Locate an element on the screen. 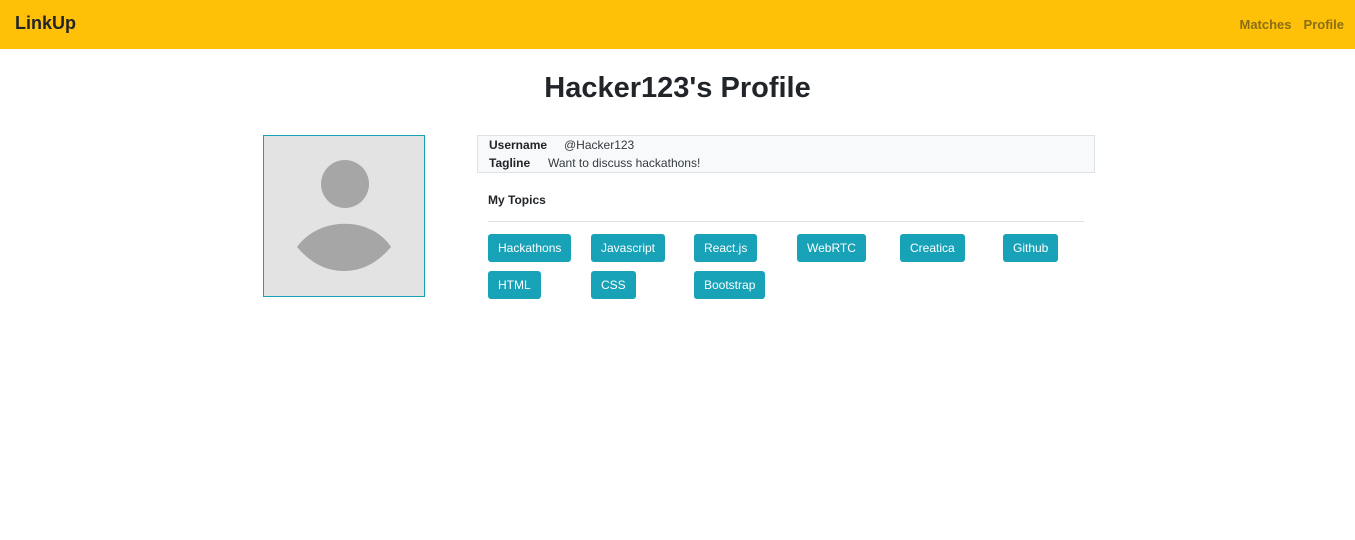 The width and height of the screenshot is (1355, 540). nav-link-matches: Matches is located at coordinates (1266, 24).